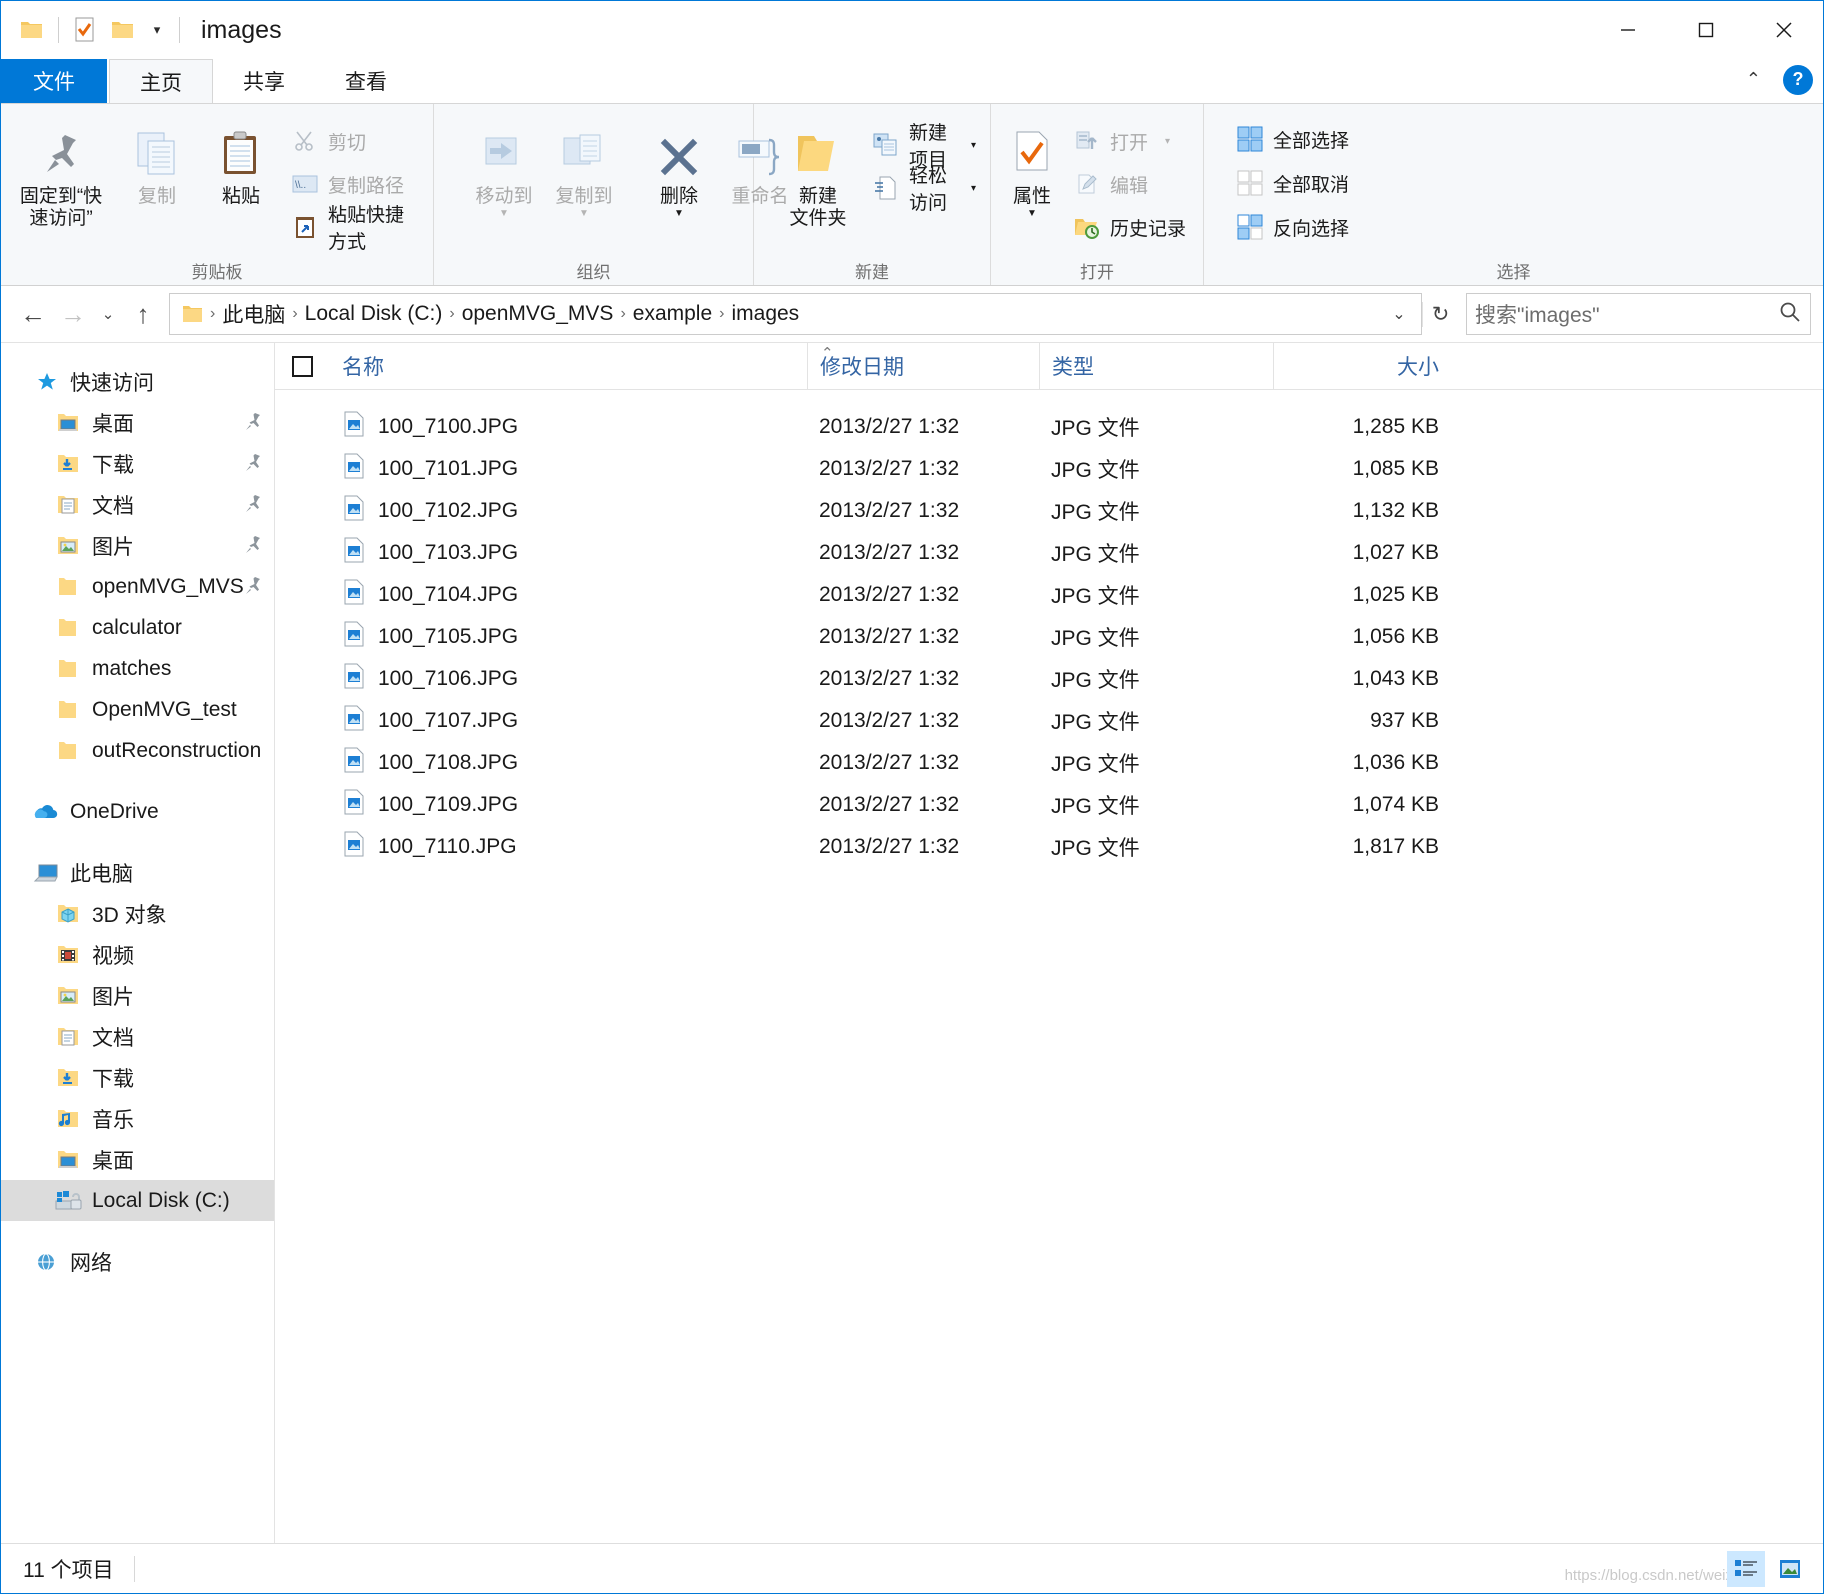 The width and height of the screenshot is (1824, 1594). What do you see at coordinates (818, 174) in the screenshot?
I see `new-folder-button: 新建 文件夹` at bounding box center [818, 174].